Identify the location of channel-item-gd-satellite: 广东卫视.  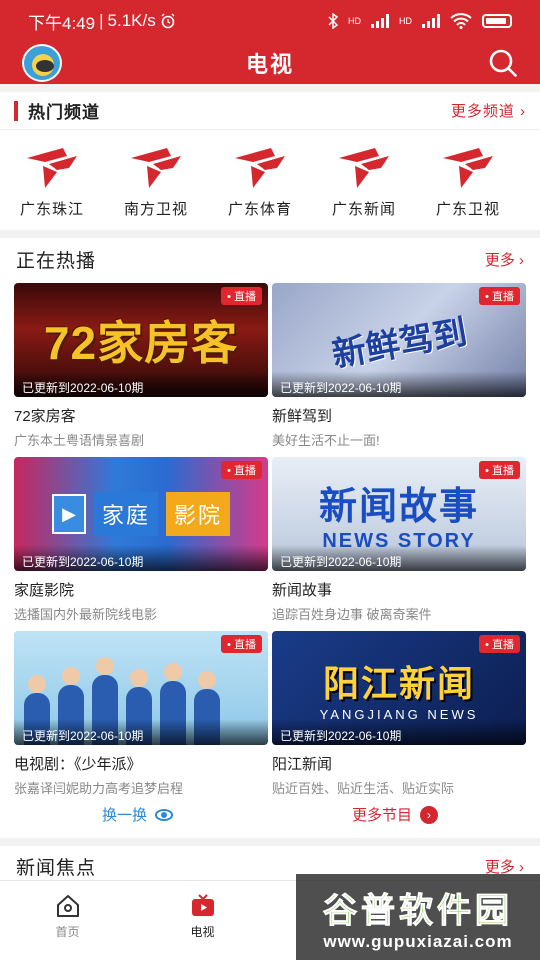
(468, 180).